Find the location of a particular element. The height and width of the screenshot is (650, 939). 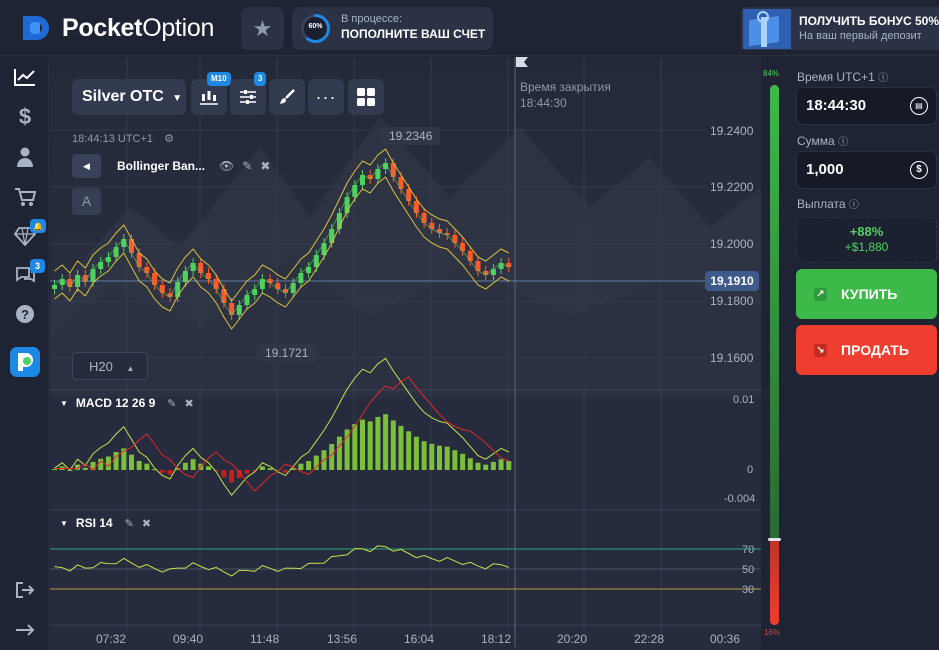

nav-trading is located at coordinates (25, 77).